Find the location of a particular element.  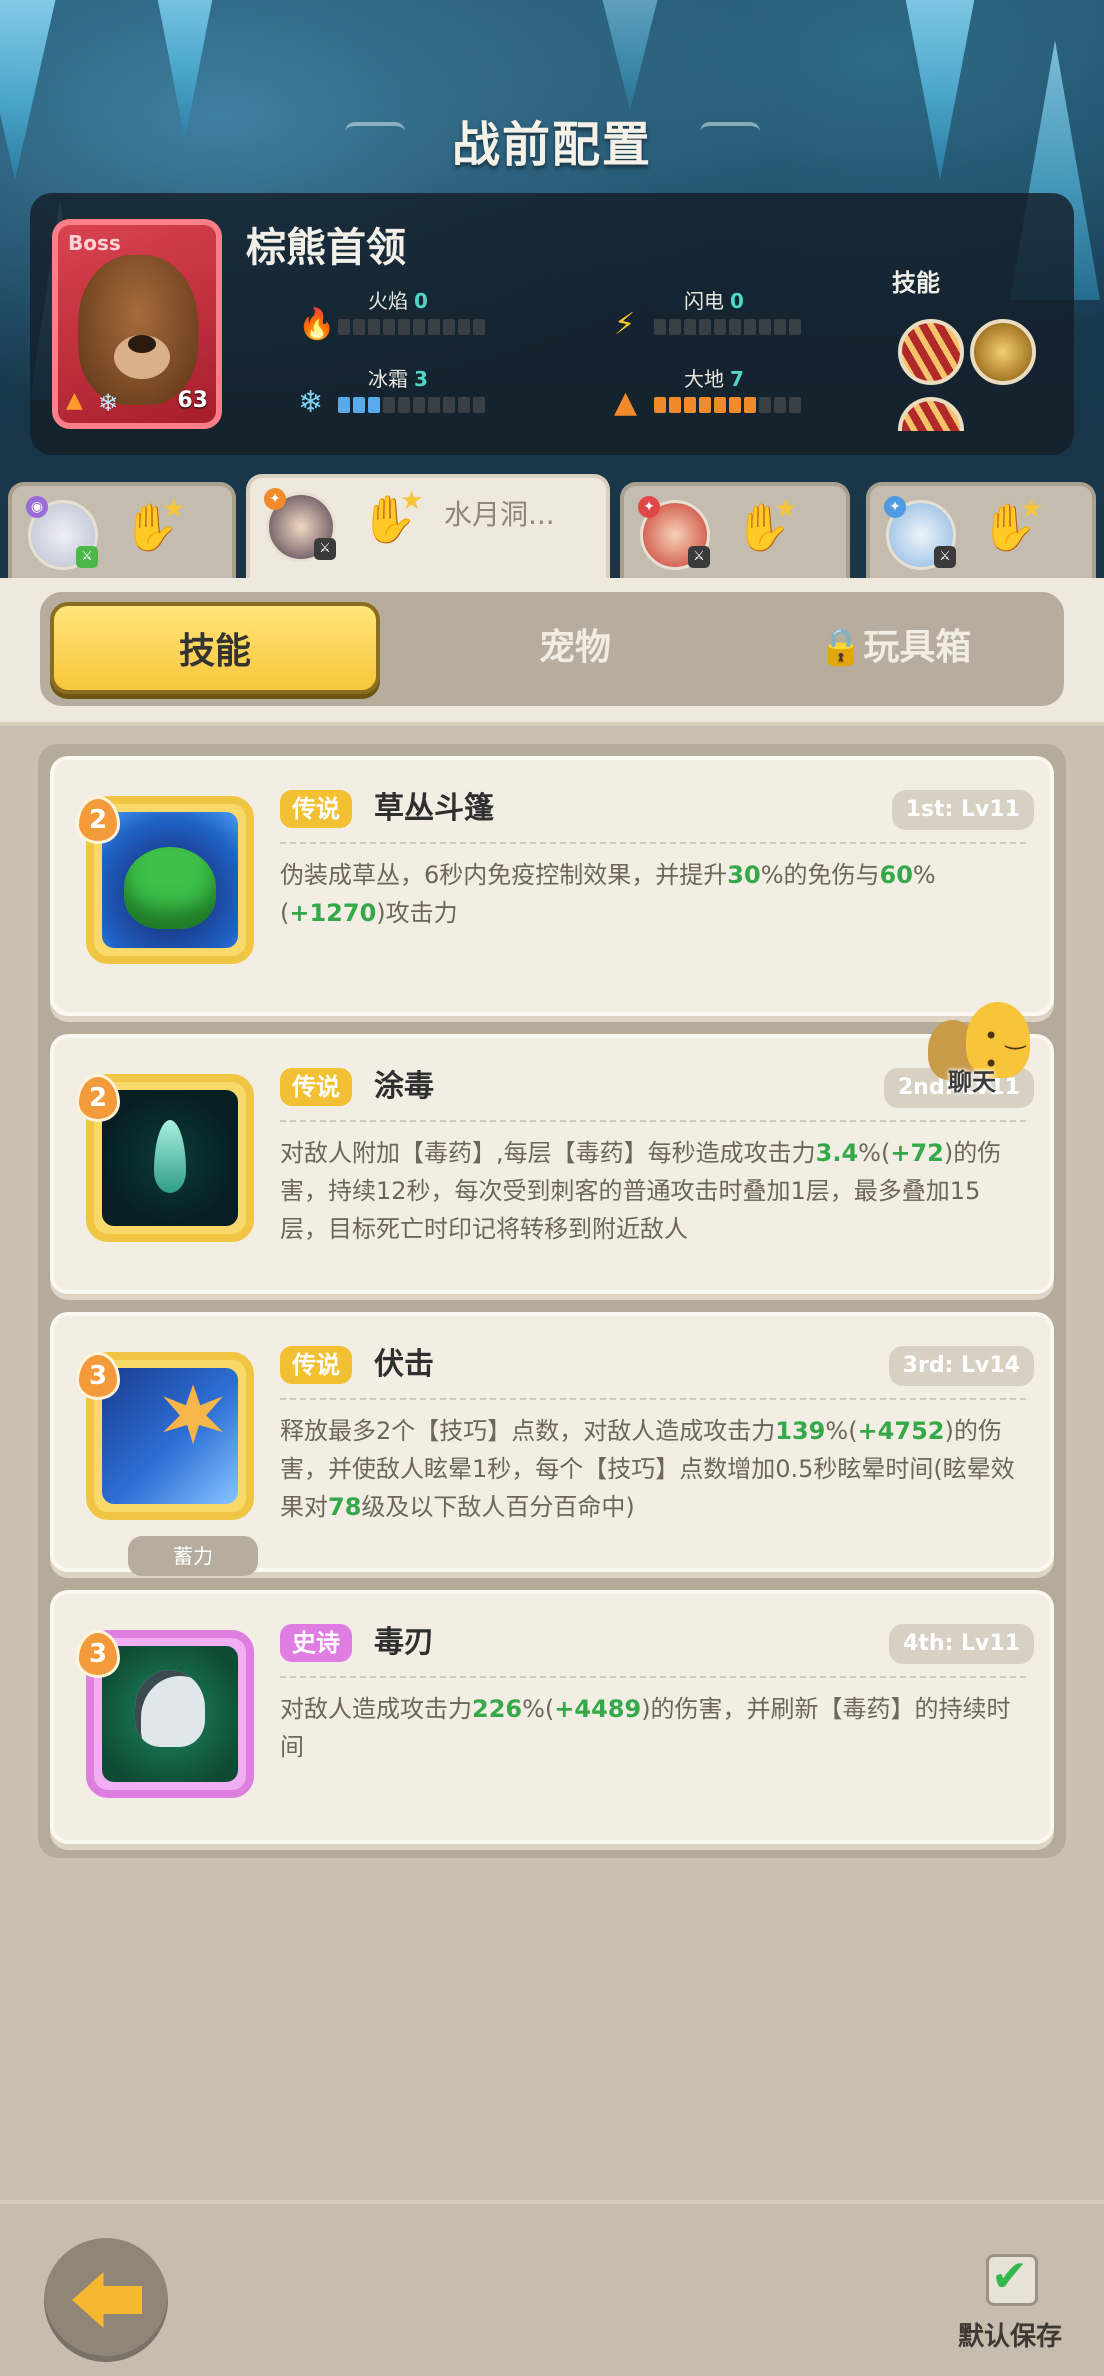

tab-skills: 技能 is located at coordinates (215, 648).